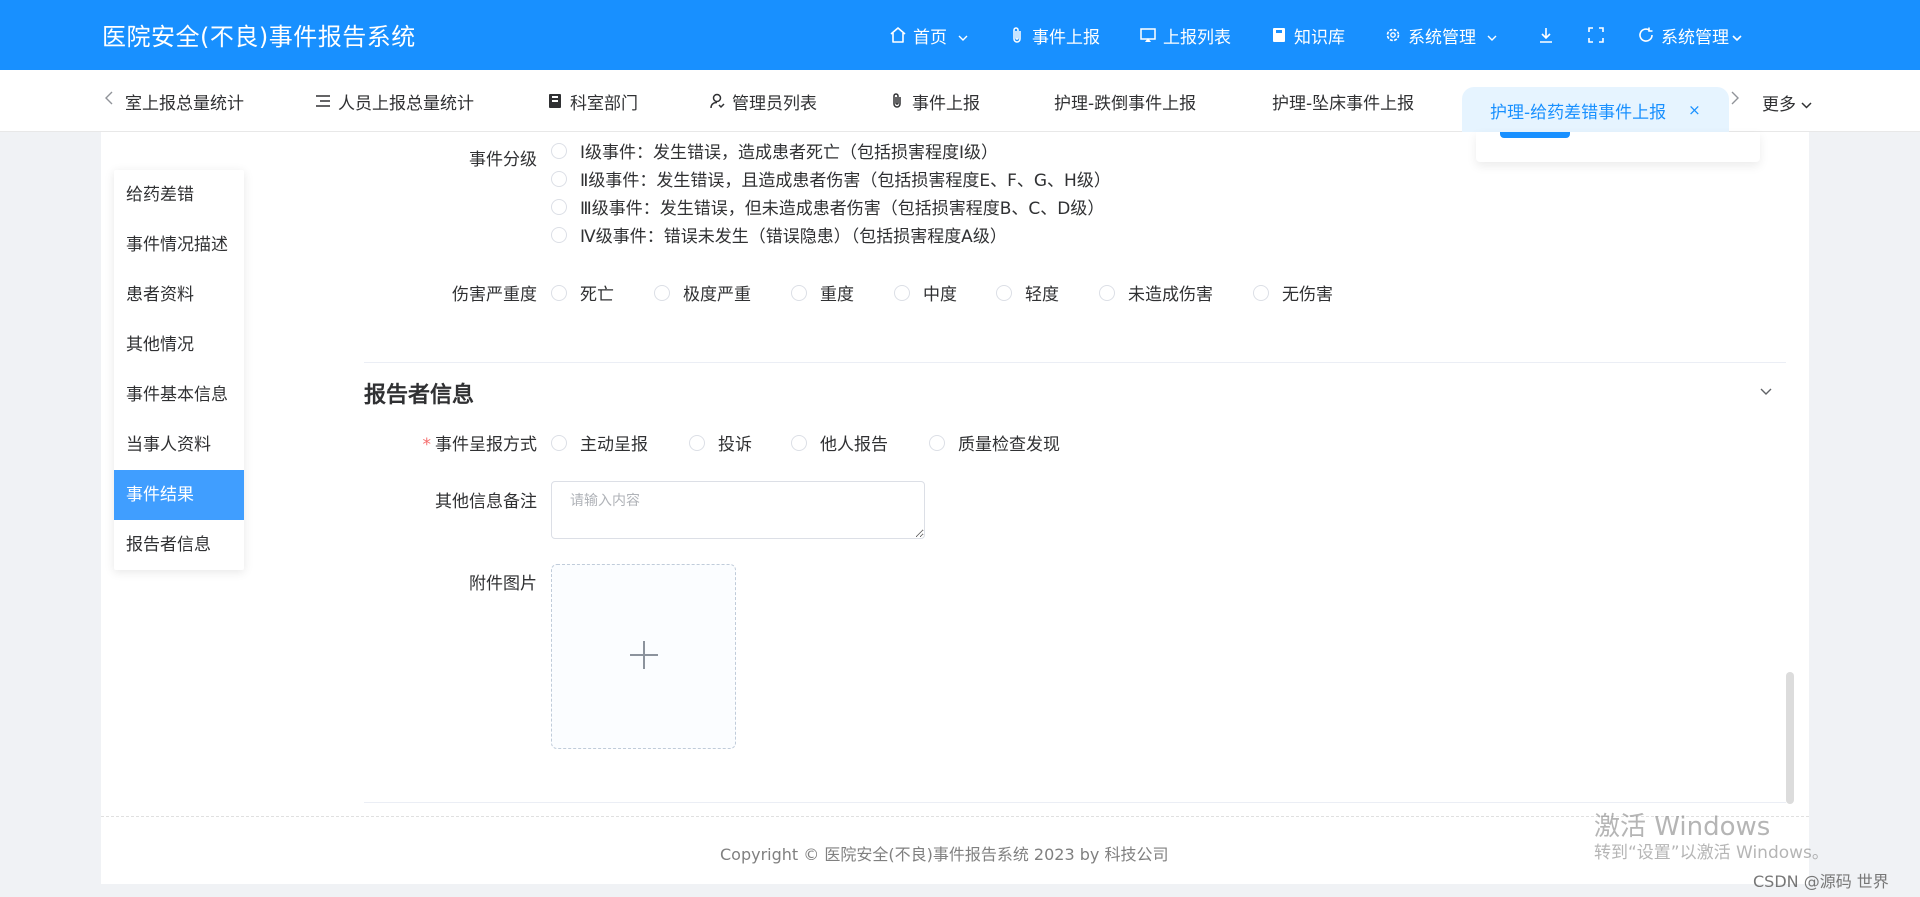  What do you see at coordinates (1307, 35) in the screenshot?
I see `nav-knowledge: 知识库` at bounding box center [1307, 35].